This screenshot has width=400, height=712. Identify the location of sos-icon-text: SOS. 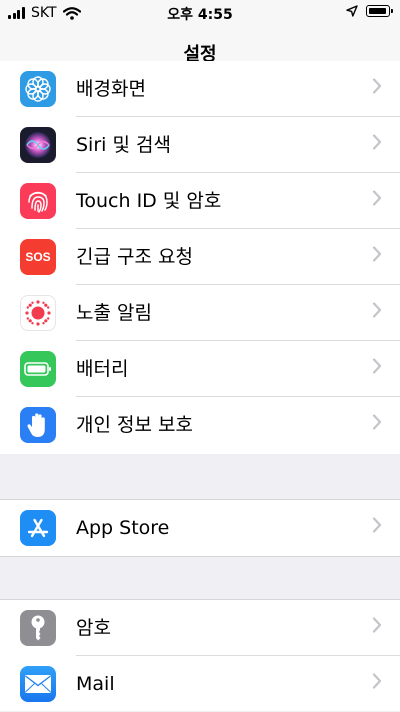
(38, 257).